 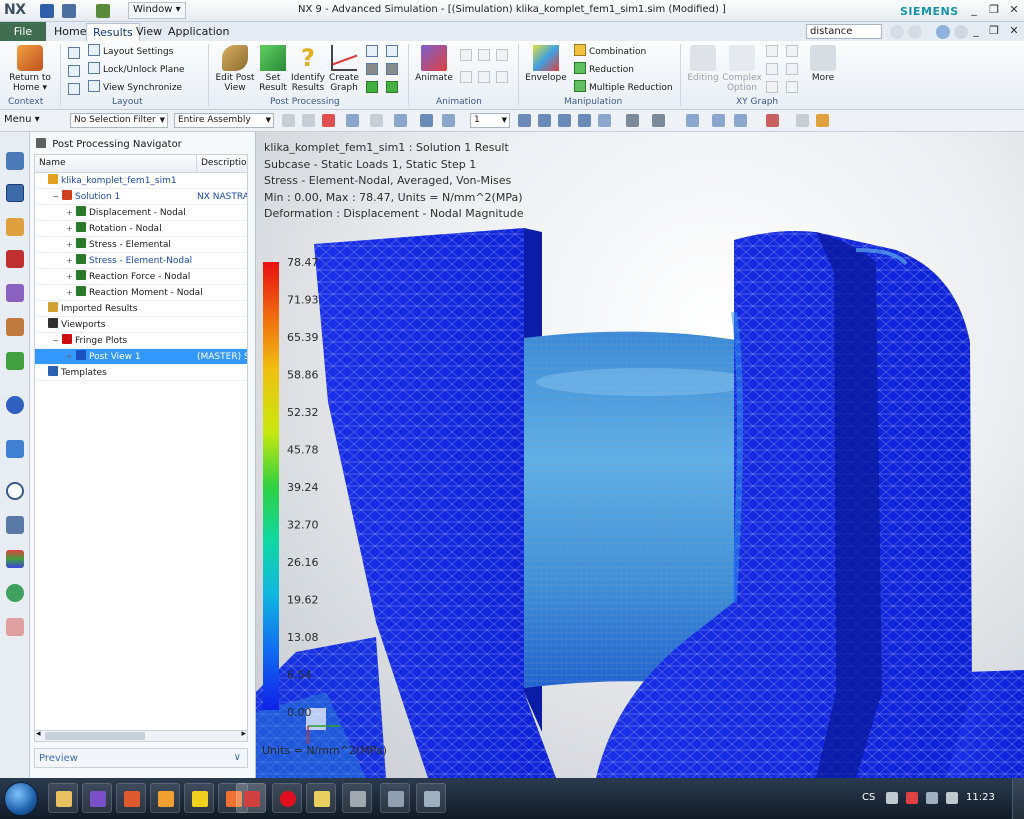 What do you see at coordinates (136, 70) in the screenshot?
I see `lock-unlock-plane-button: Lock/Unlock Plane` at bounding box center [136, 70].